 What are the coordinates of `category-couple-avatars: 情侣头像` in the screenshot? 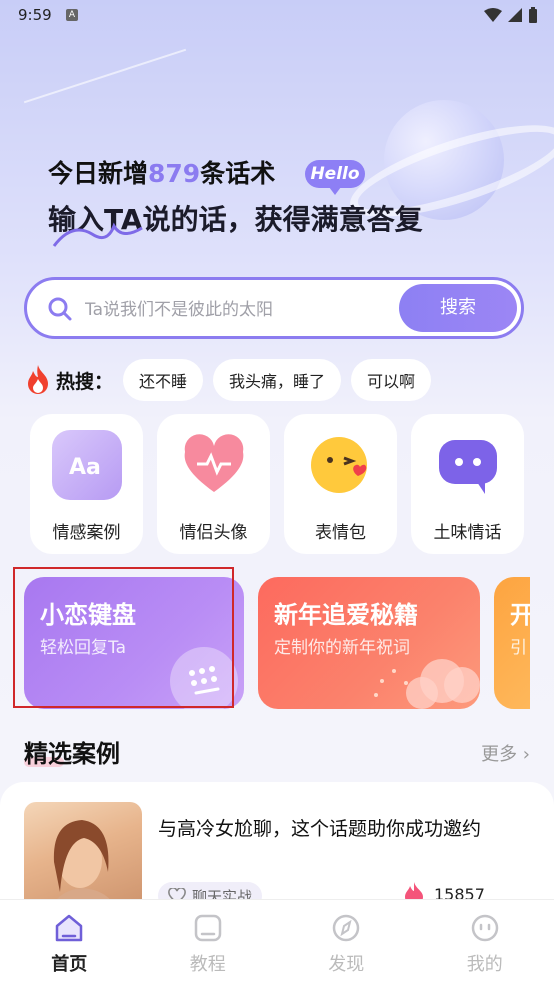 It's located at (213, 484).